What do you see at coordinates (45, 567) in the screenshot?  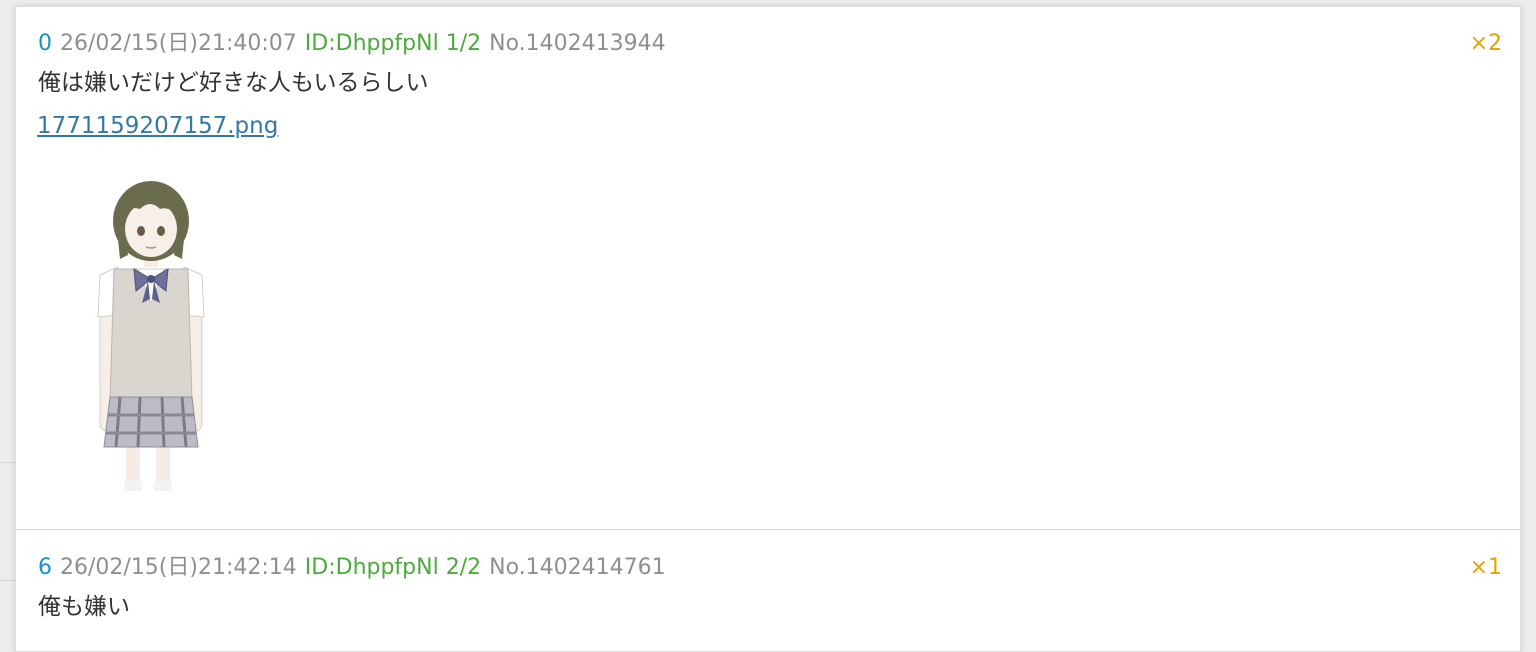 I see `res-number: 6` at bounding box center [45, 567].